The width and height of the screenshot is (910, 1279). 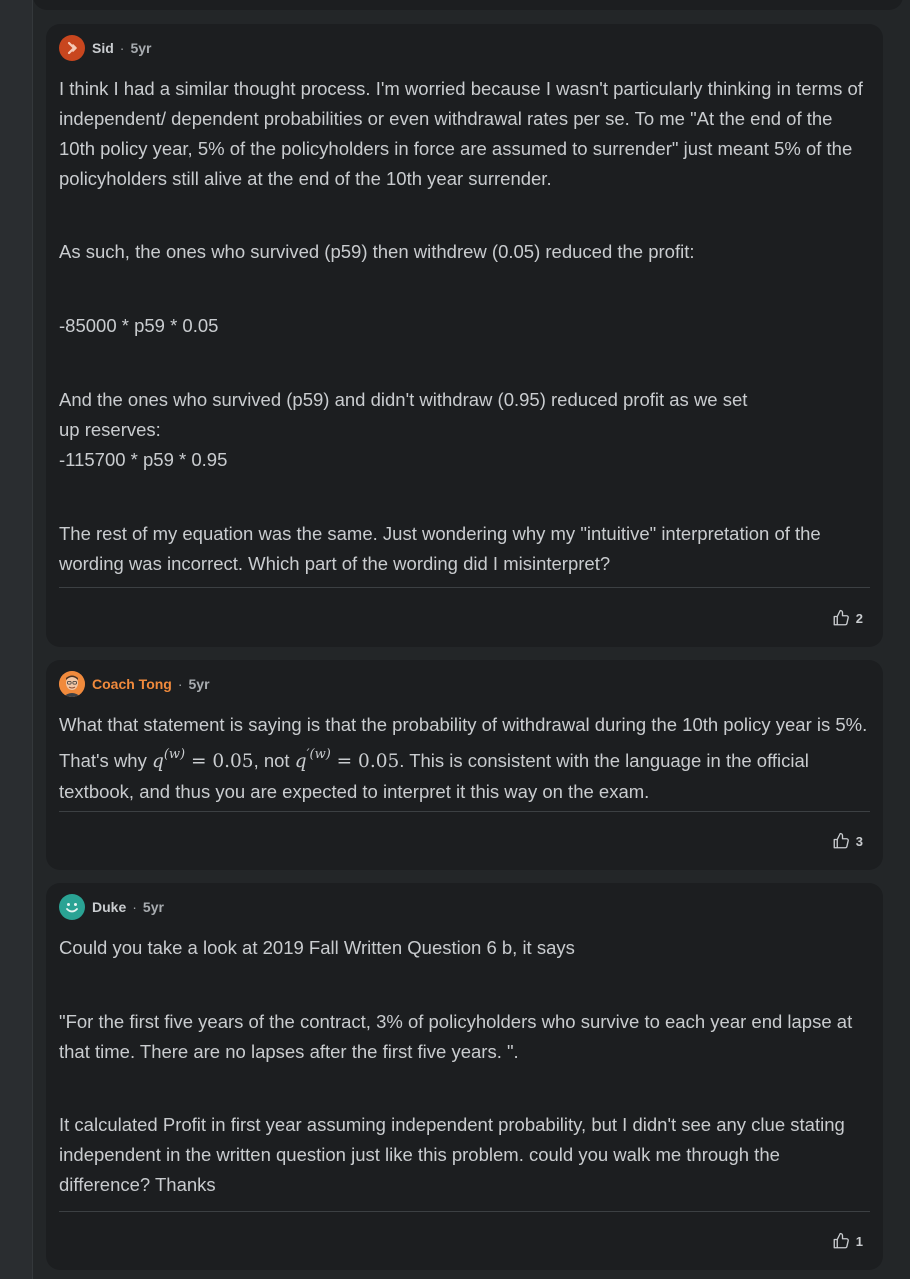 I want to click on comment-header: Sid · 5yr, so click(x=105, y=48).